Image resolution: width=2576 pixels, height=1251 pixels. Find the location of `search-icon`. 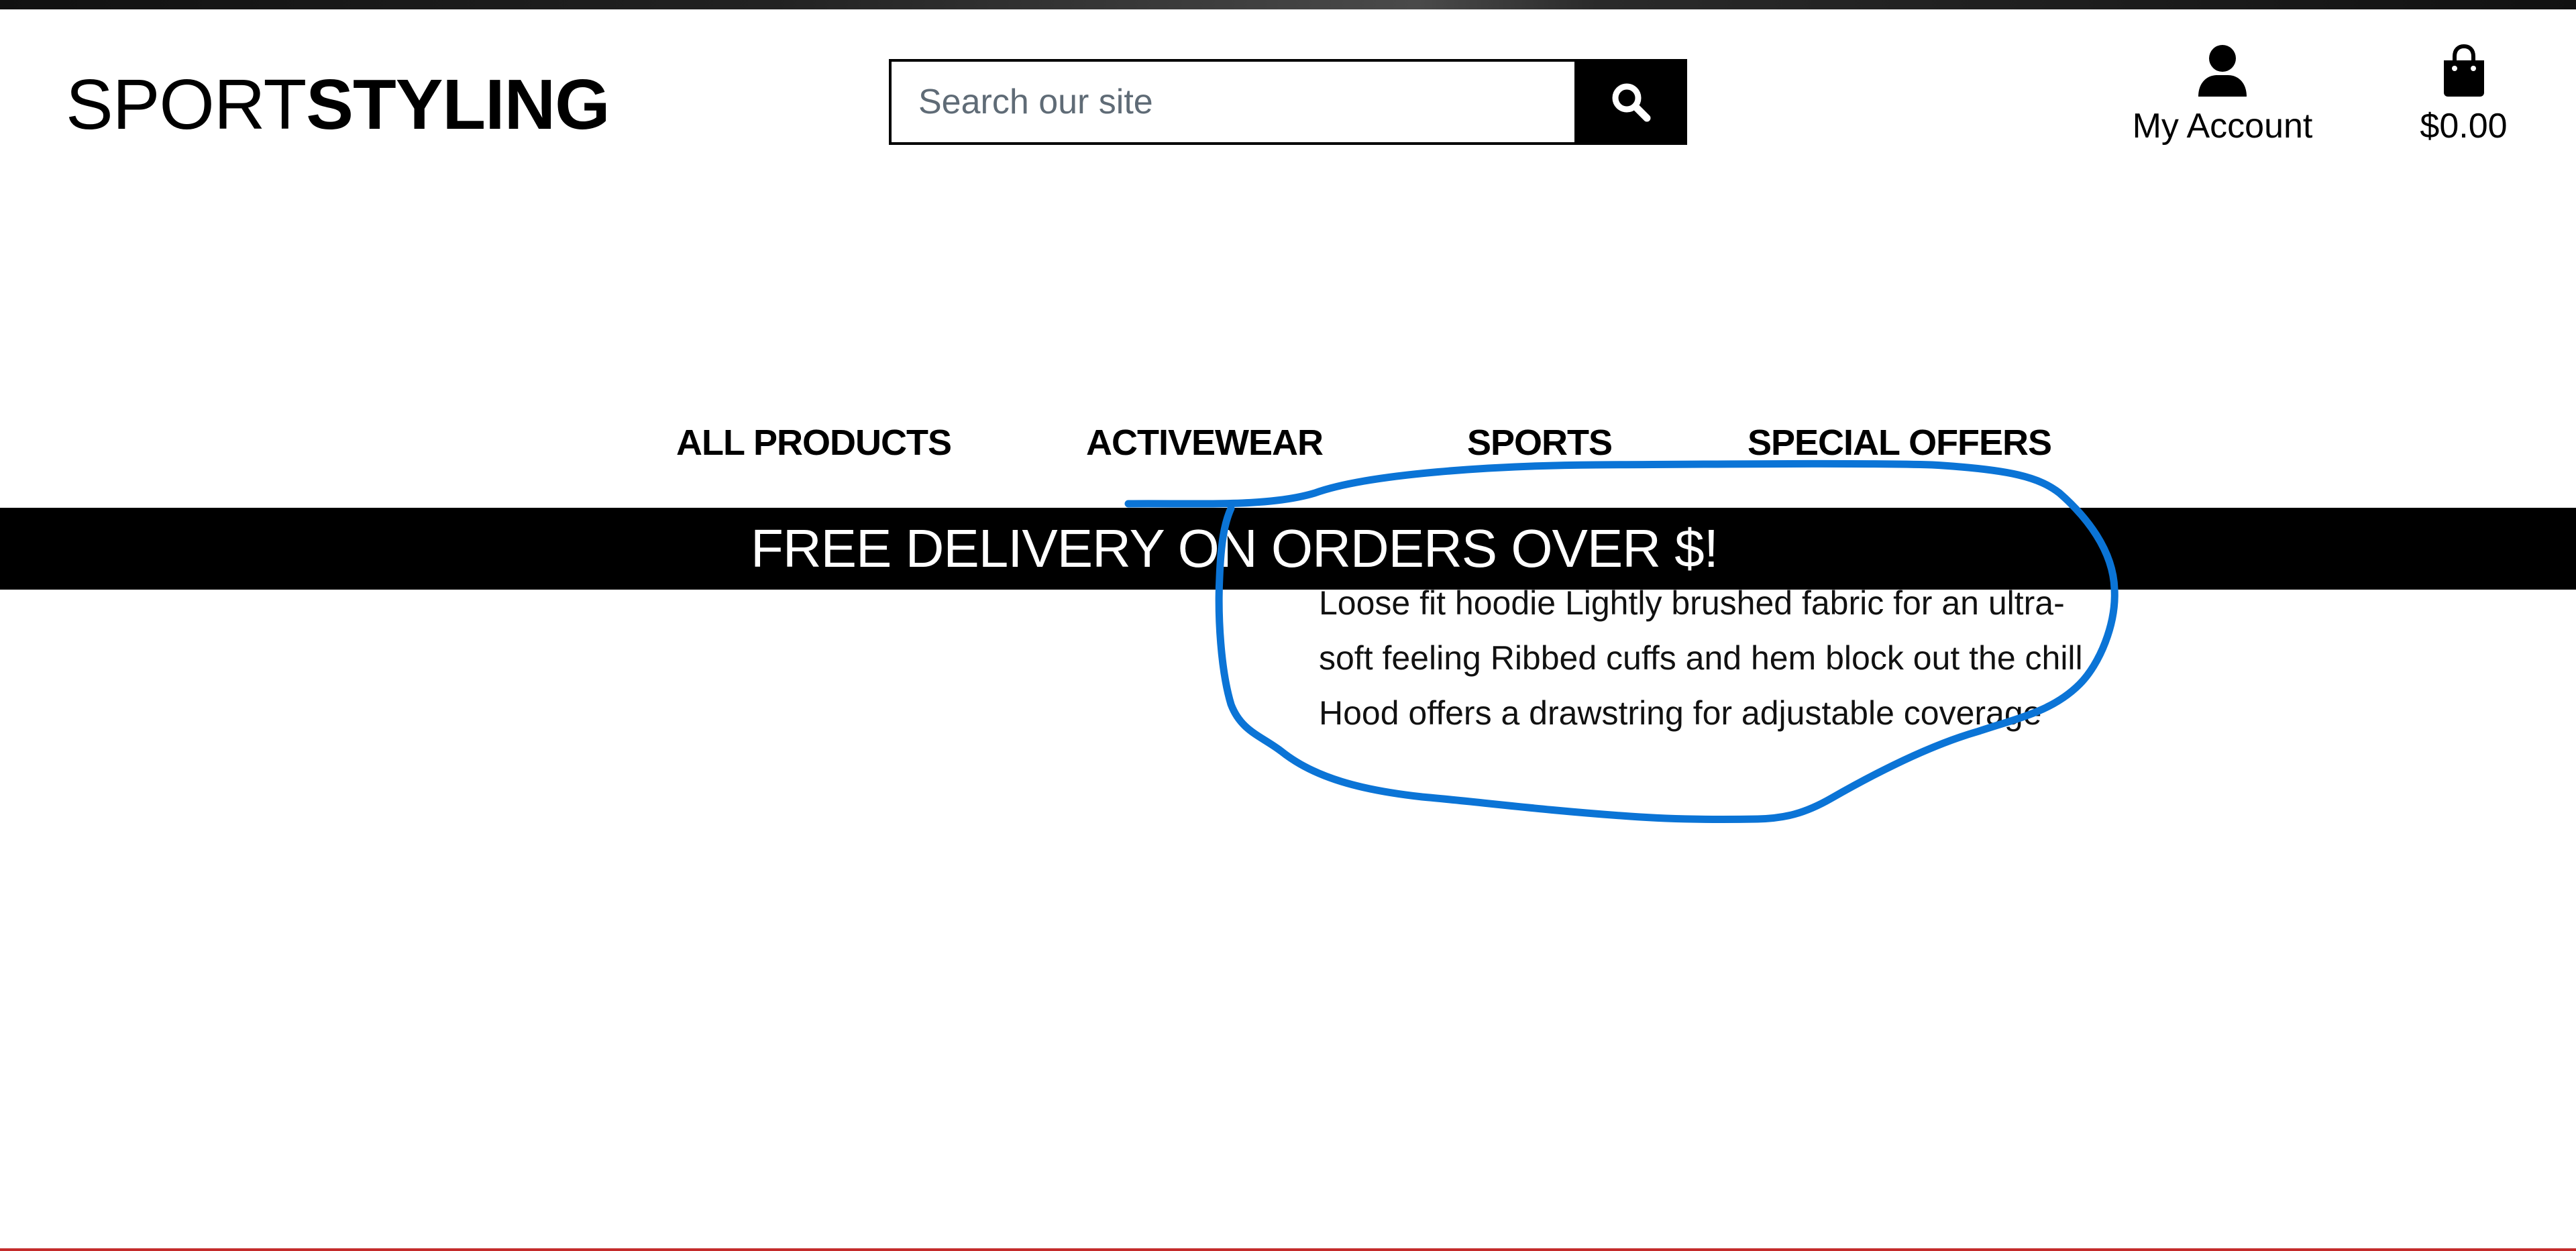

search-icon is located at coordinates (1631, 102).